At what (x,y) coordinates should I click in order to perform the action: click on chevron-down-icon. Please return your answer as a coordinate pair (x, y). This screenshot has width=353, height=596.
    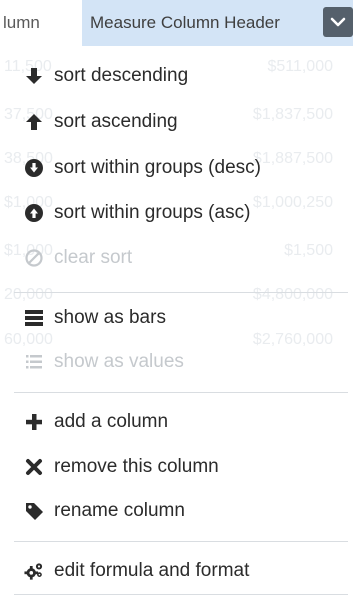
    Looking at the image, I should click on (338, 22).